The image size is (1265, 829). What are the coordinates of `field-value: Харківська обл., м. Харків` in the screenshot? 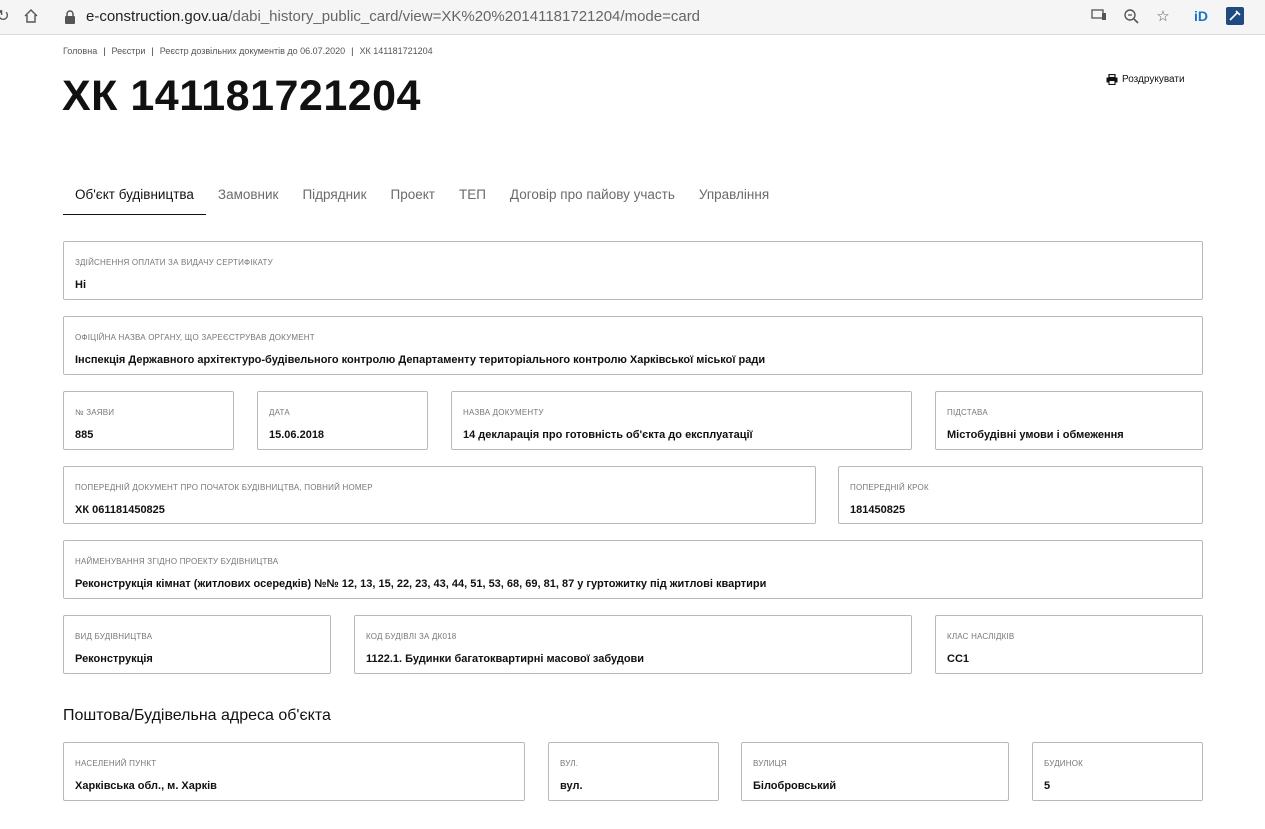 It's located at (146, 786).